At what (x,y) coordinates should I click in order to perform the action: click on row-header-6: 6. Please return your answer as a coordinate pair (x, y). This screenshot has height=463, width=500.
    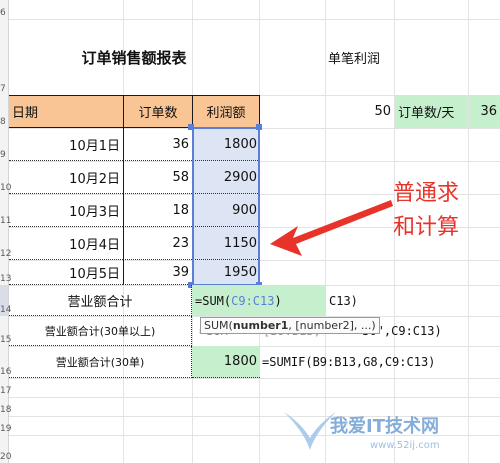
    Looking at the image, I should click on (4, 9).